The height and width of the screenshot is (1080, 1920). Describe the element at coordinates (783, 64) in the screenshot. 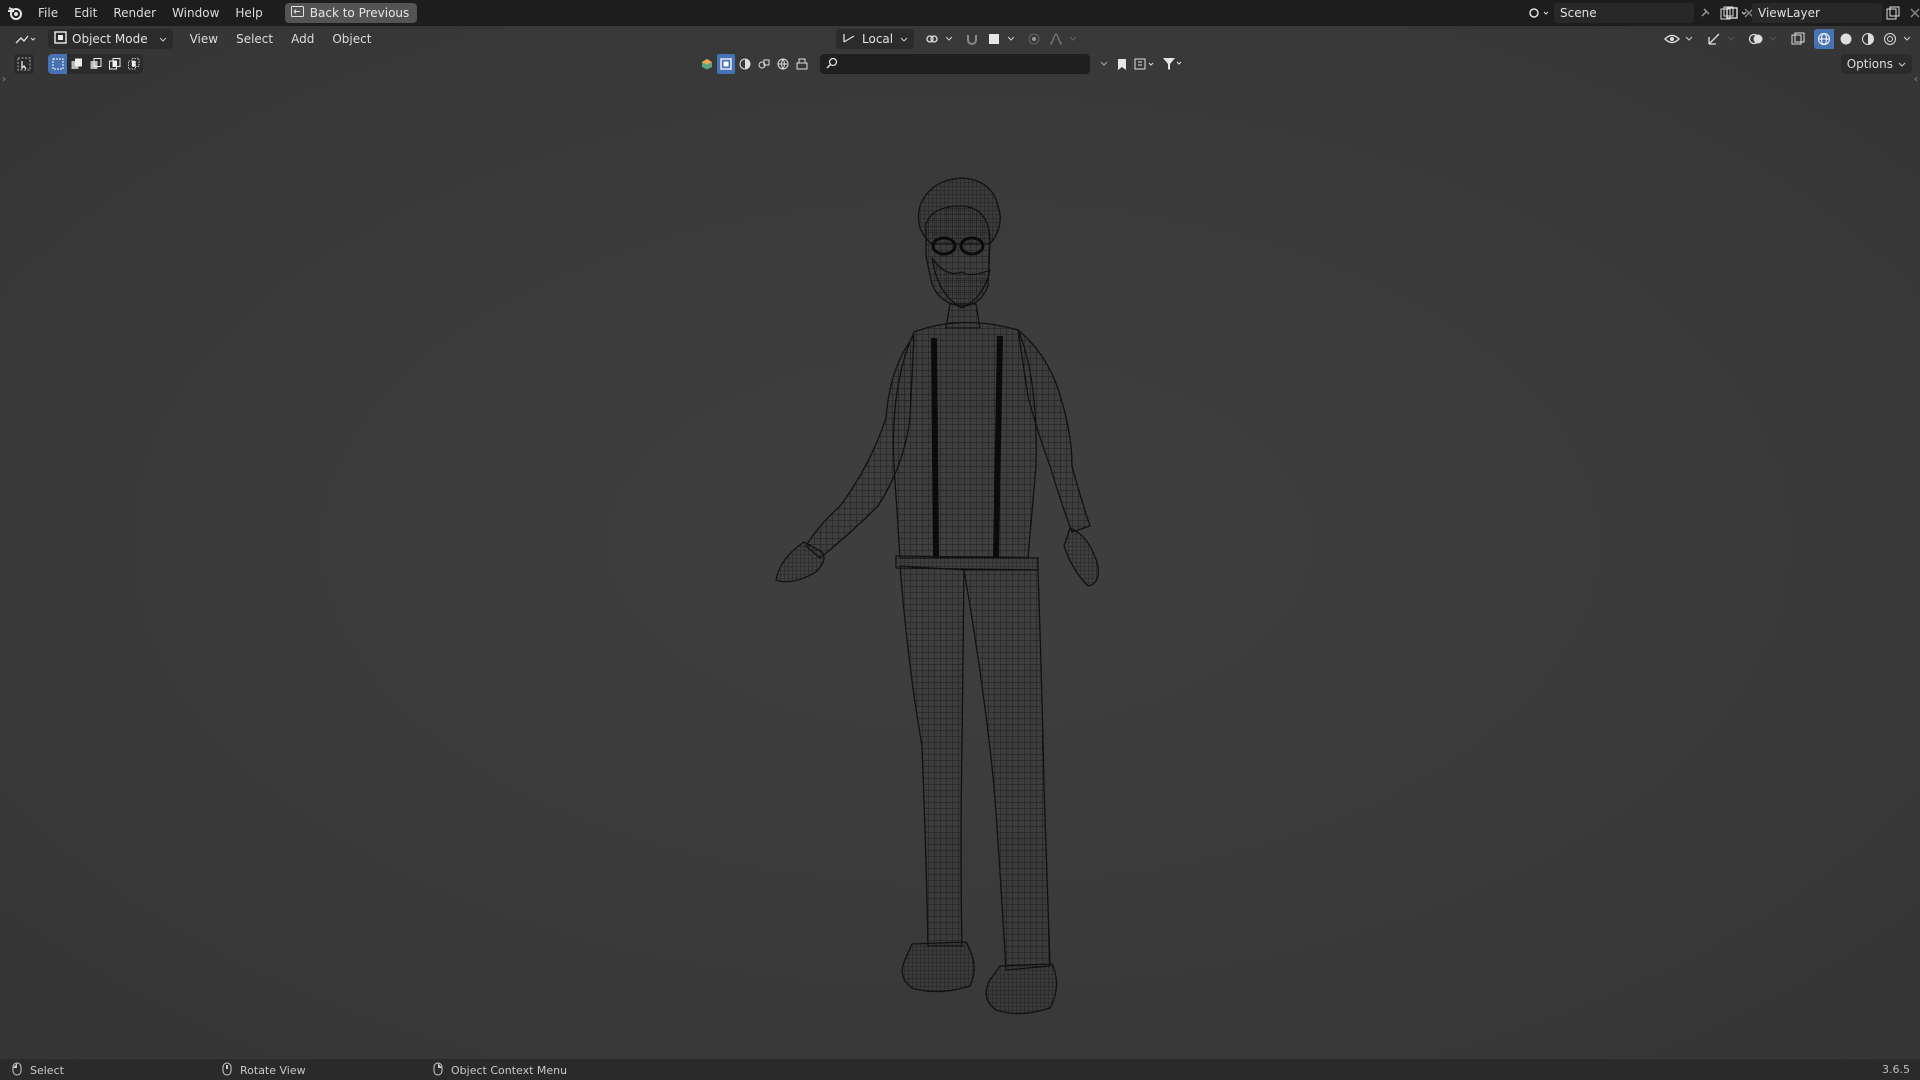

I see `world-filter-icon` at that location.